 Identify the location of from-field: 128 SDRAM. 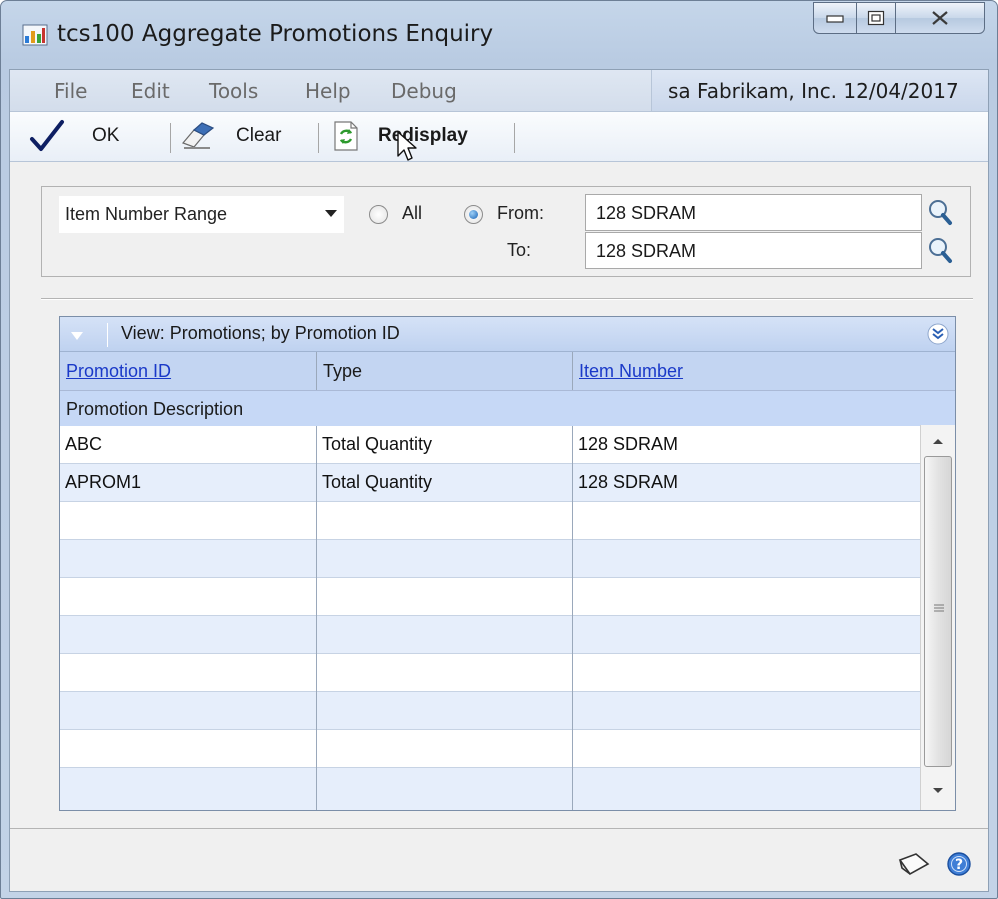
(753, 212).